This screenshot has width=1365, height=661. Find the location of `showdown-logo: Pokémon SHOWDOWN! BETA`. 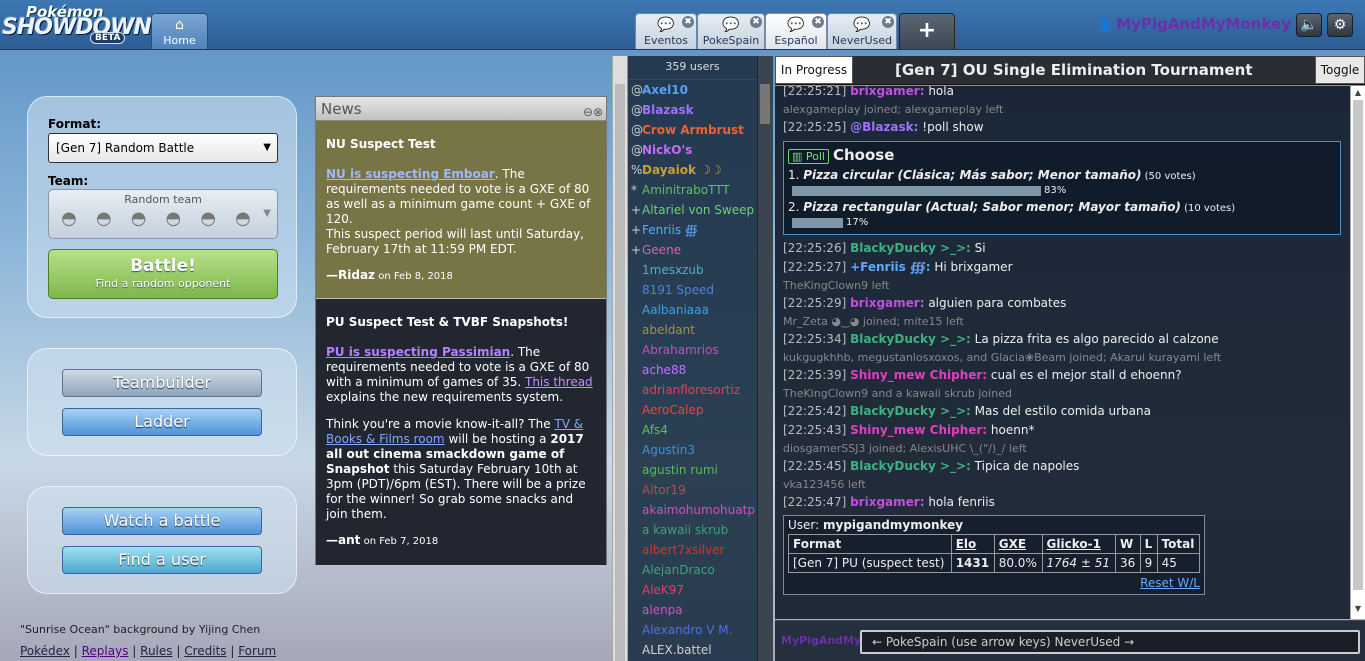

showdown-logo: Pokémon SHOWDOWN! BETA is located at coordinates (81, 24).